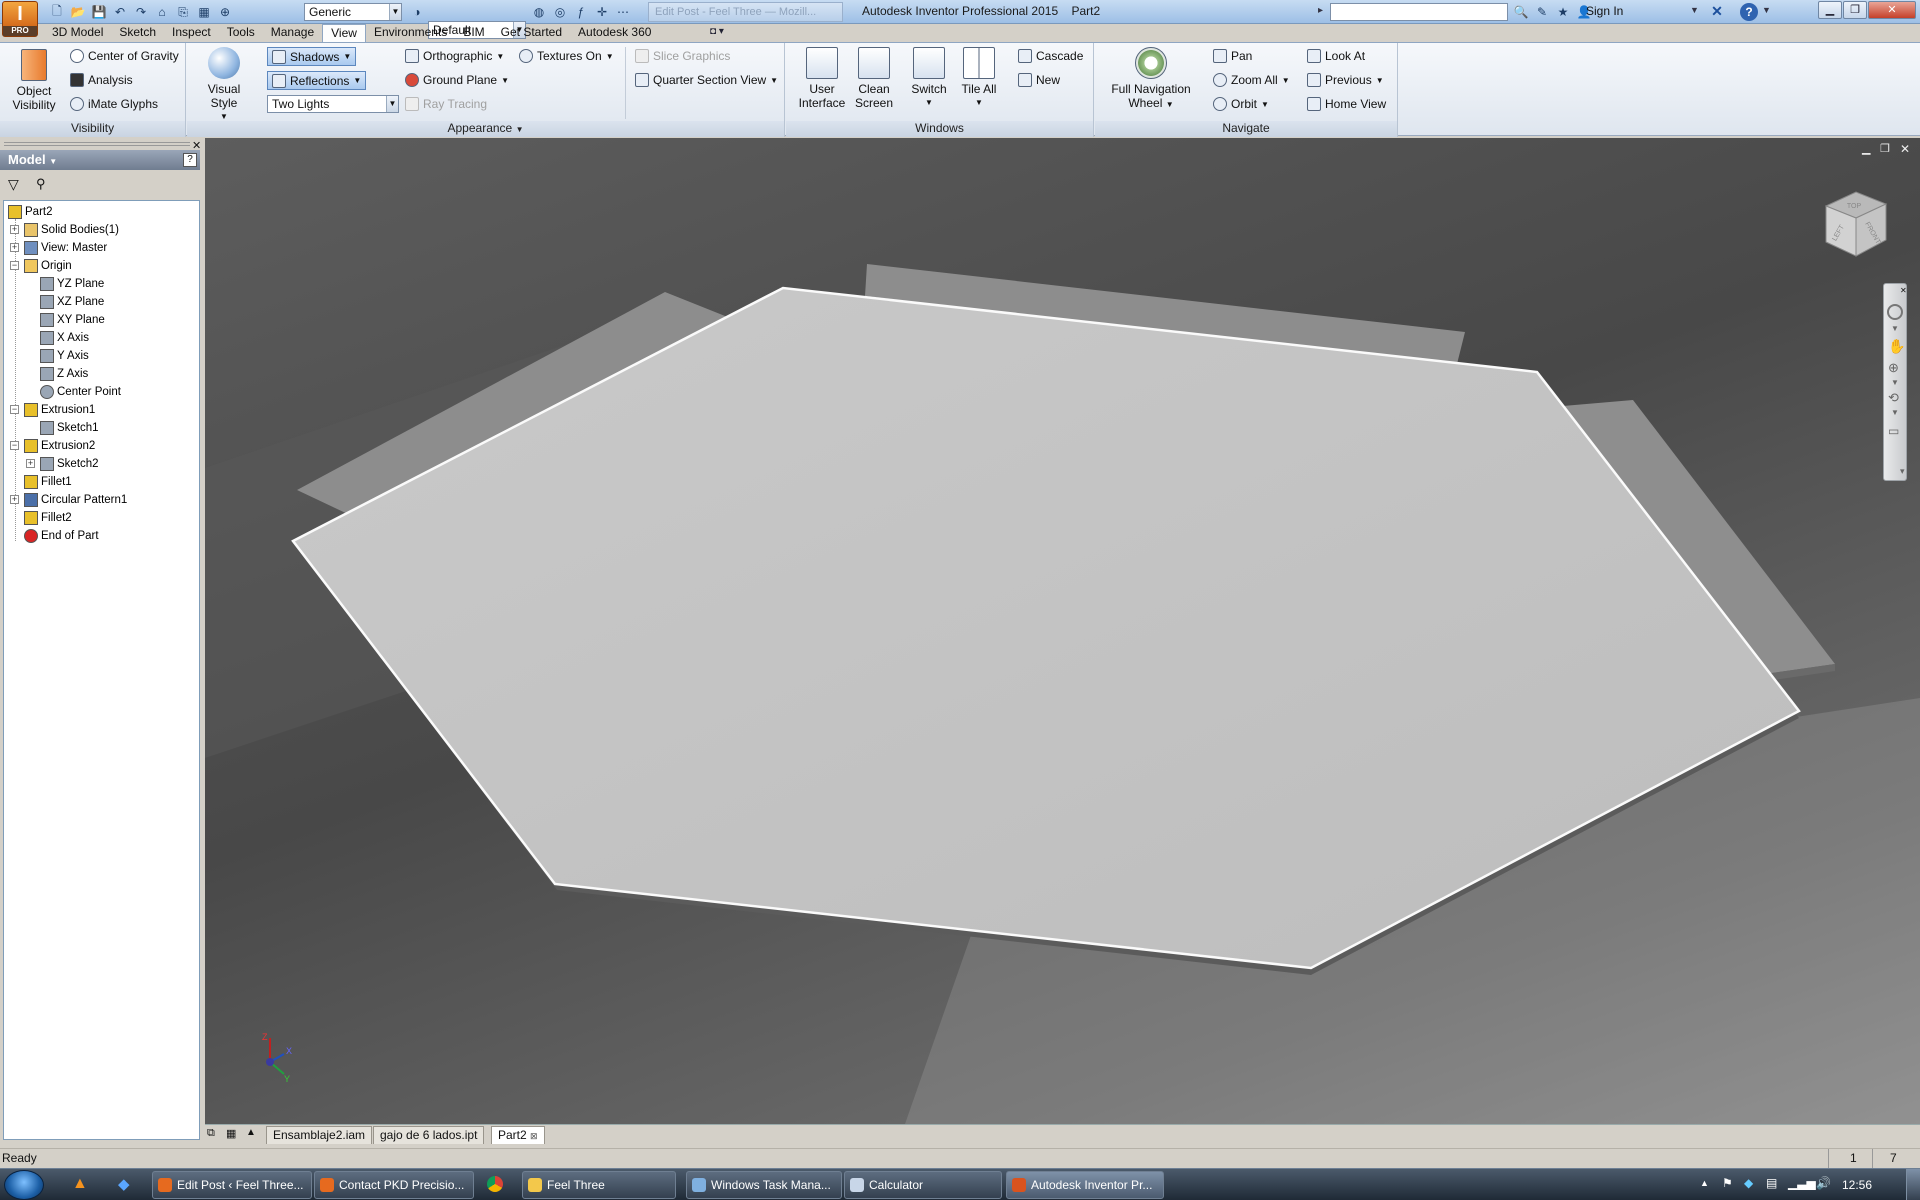 This screenshot has height=1200, width=1920. Describe the element at coordinates (101, 80) in the screenshot. I see `analysis-button: Analysis` at that location.